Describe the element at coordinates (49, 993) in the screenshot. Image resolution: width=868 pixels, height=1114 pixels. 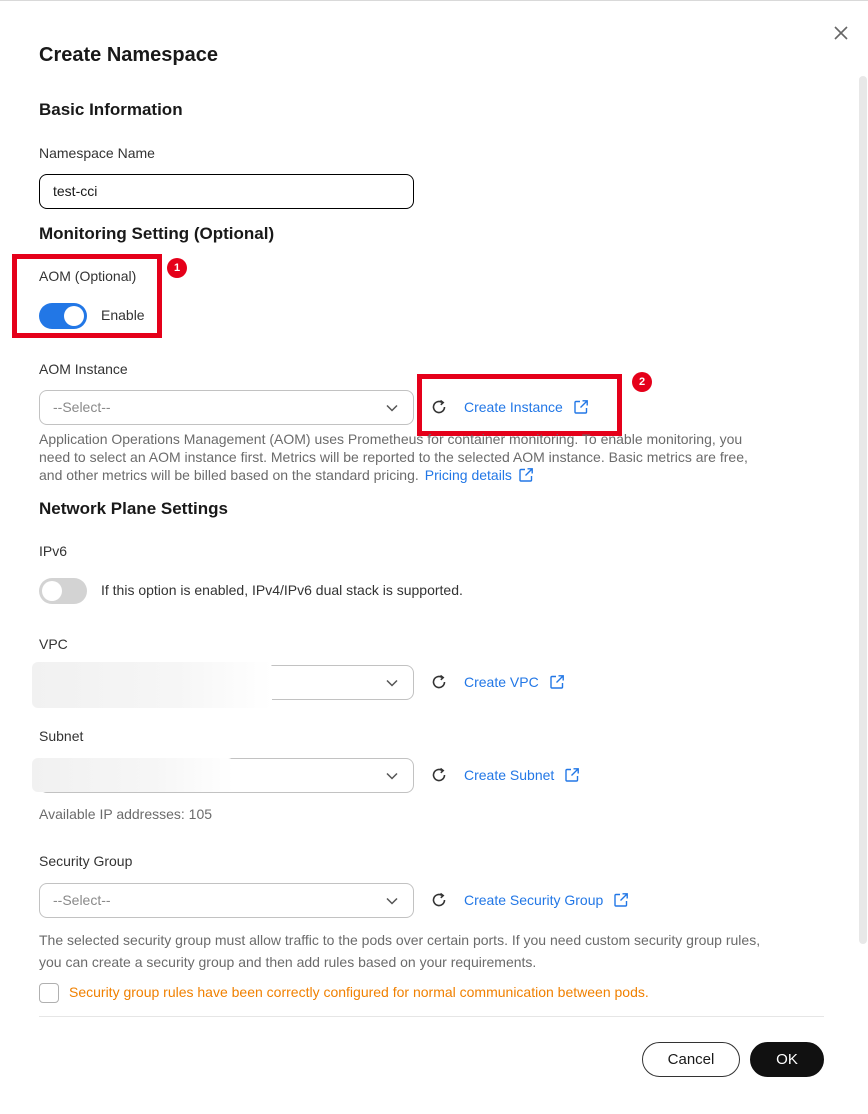
I see `security-group-confirm-checkbox` at that location.